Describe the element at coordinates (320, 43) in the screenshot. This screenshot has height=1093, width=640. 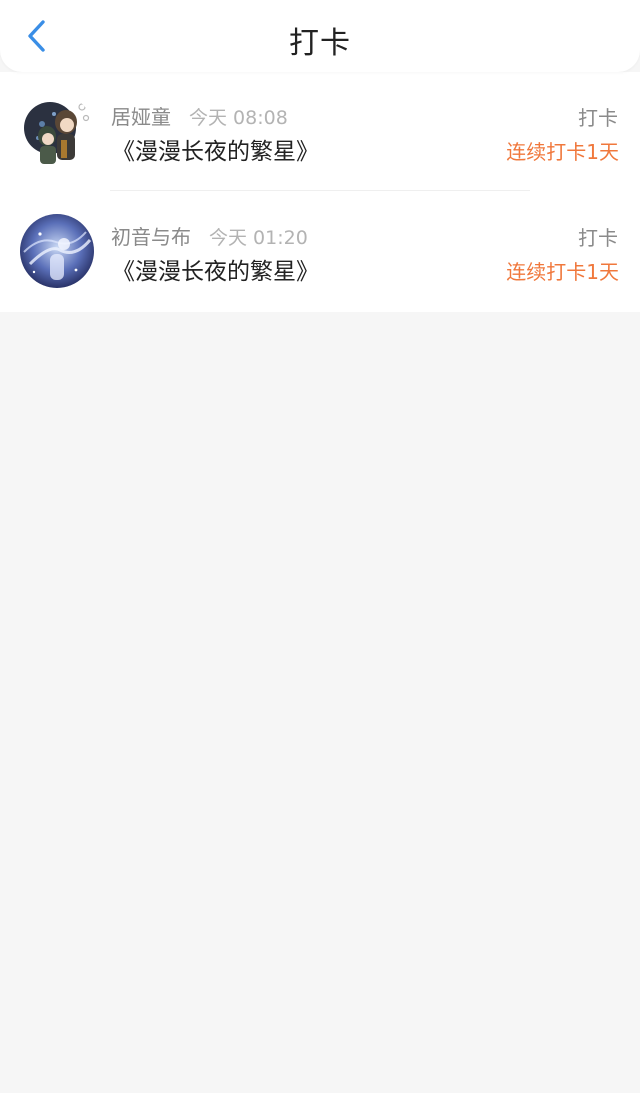
I see `page-title: 打卡` at that location.